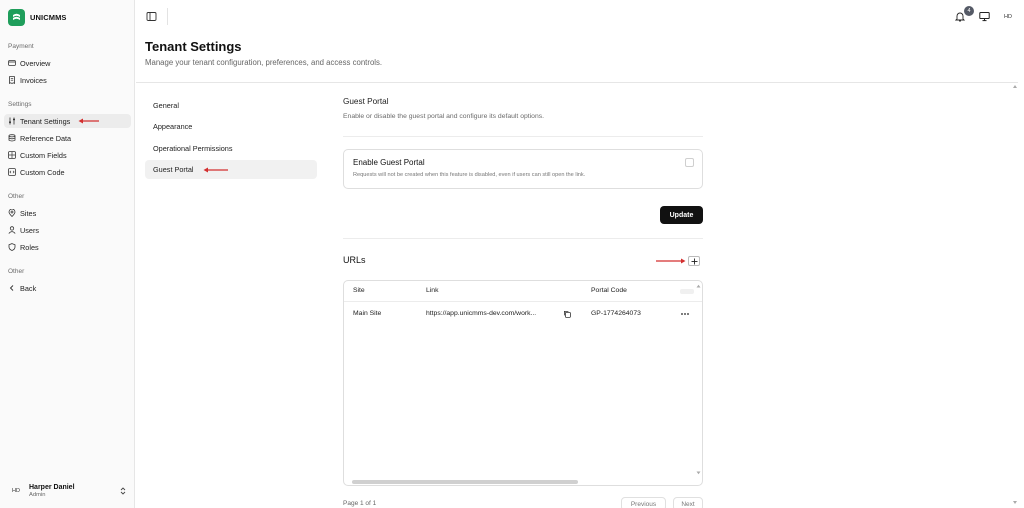  What do you see at coordinates (16, 17) in the screenshot?
I see `brand-logo-icon` at bounding box center [16, 17].